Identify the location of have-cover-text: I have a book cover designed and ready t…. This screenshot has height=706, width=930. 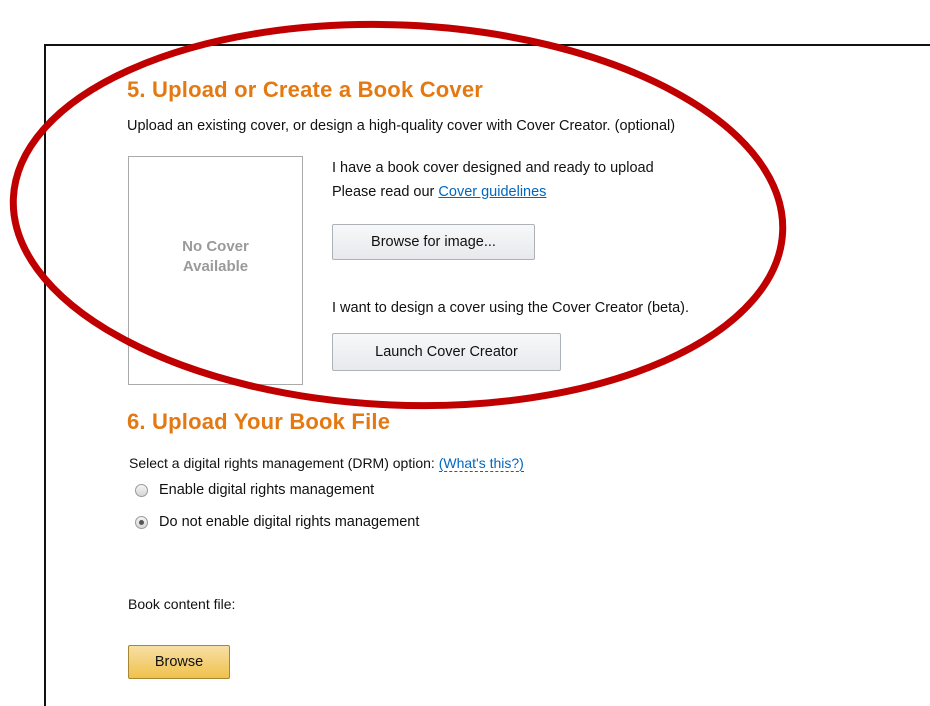
(493, 168).